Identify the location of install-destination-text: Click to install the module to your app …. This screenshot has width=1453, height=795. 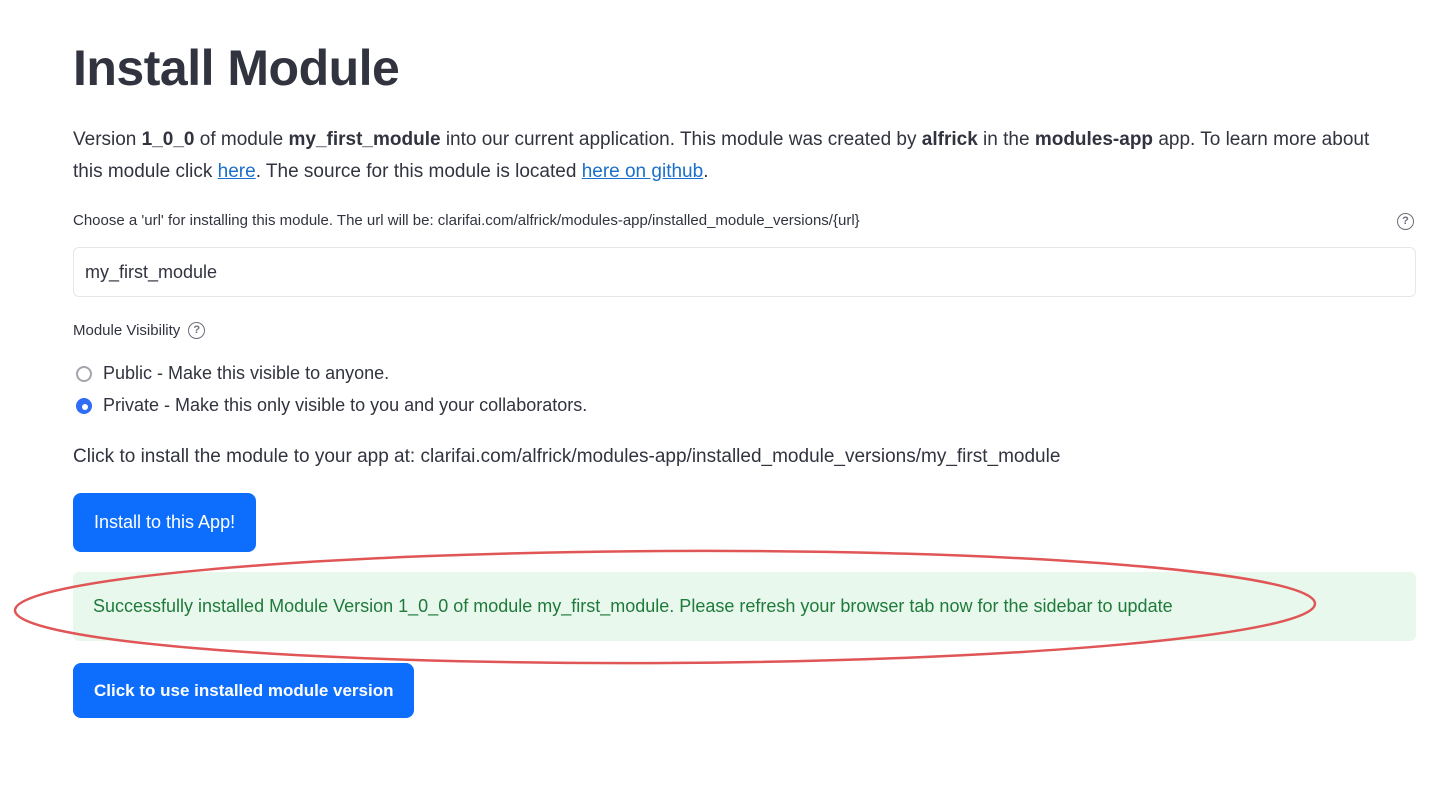
(567, 456).